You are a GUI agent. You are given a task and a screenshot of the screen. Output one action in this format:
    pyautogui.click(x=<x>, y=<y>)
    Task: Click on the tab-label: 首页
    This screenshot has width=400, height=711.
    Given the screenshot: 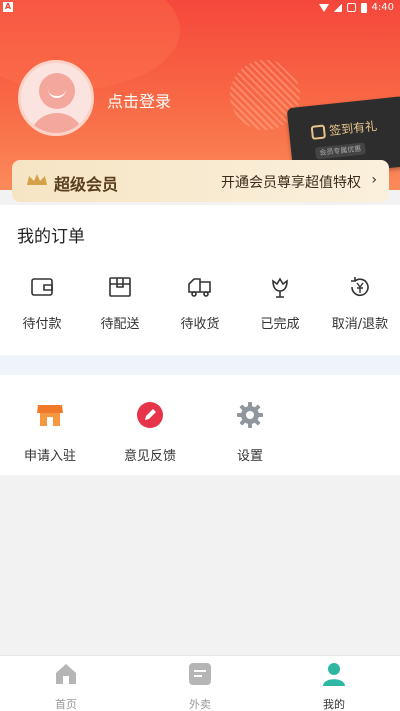 What is the action you would take?
    pyautogui.click(x=66, y=704)
    